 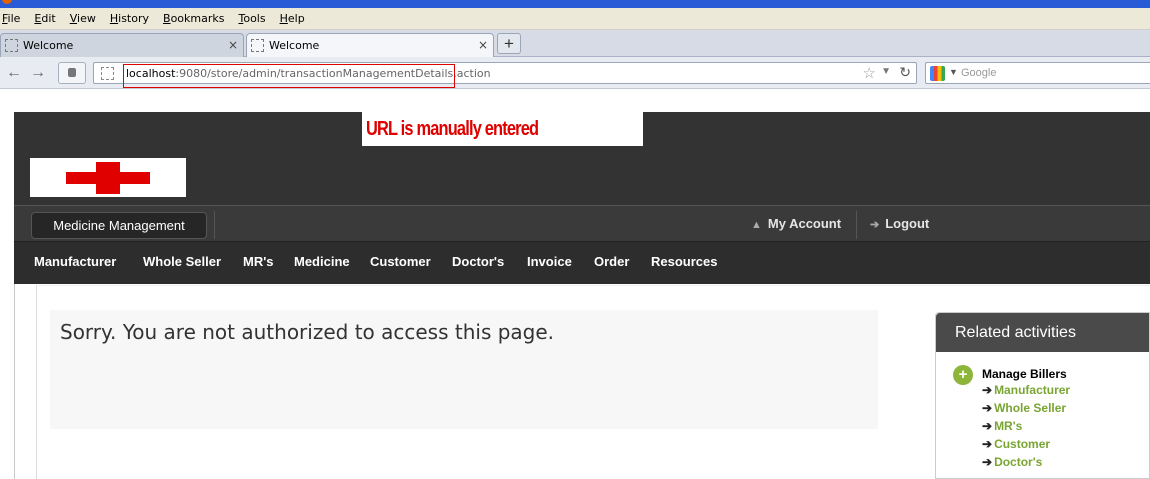 I want to click on annotation-label: URL is manually entered, so click(x=502, y=129).